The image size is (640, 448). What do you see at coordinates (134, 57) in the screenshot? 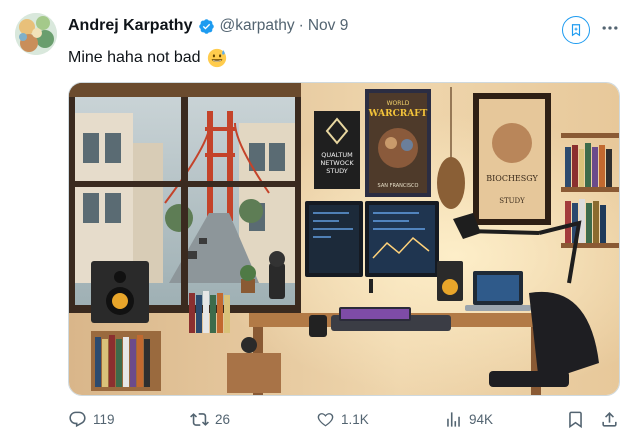
I see `tweet-text-content: Mine haha not bad` at bounding box center [134, 57].